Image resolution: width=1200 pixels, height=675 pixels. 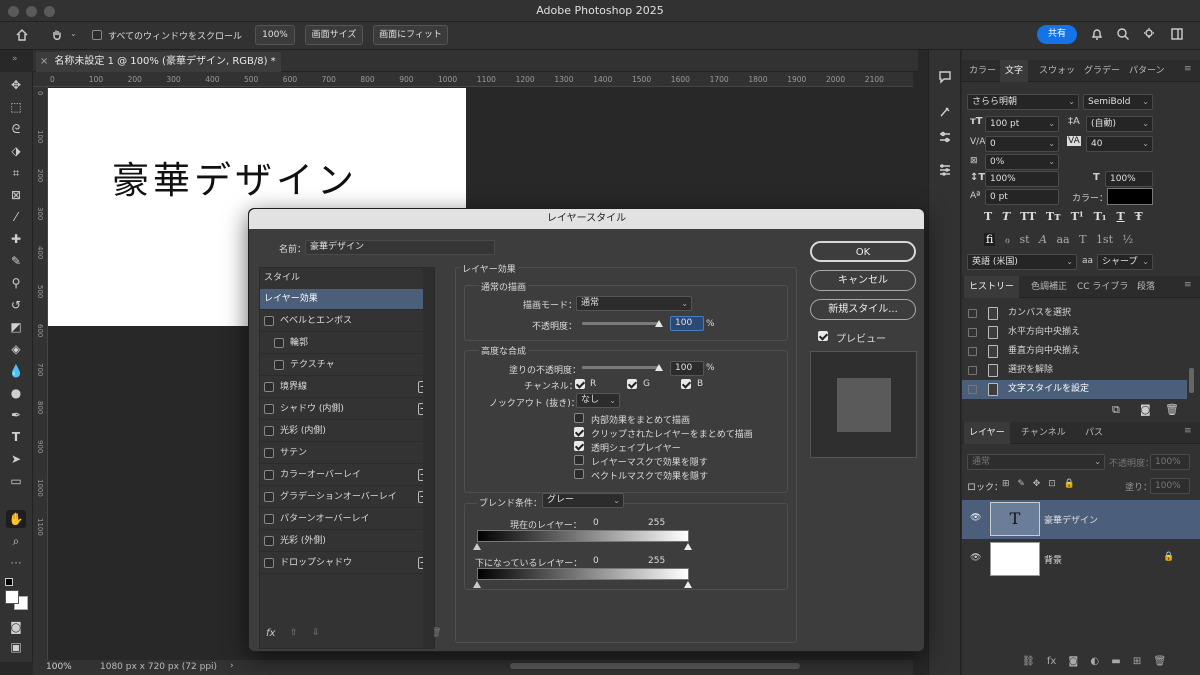 I want to click on transparency-shapes-checkbox, so click(x=579, y=446).